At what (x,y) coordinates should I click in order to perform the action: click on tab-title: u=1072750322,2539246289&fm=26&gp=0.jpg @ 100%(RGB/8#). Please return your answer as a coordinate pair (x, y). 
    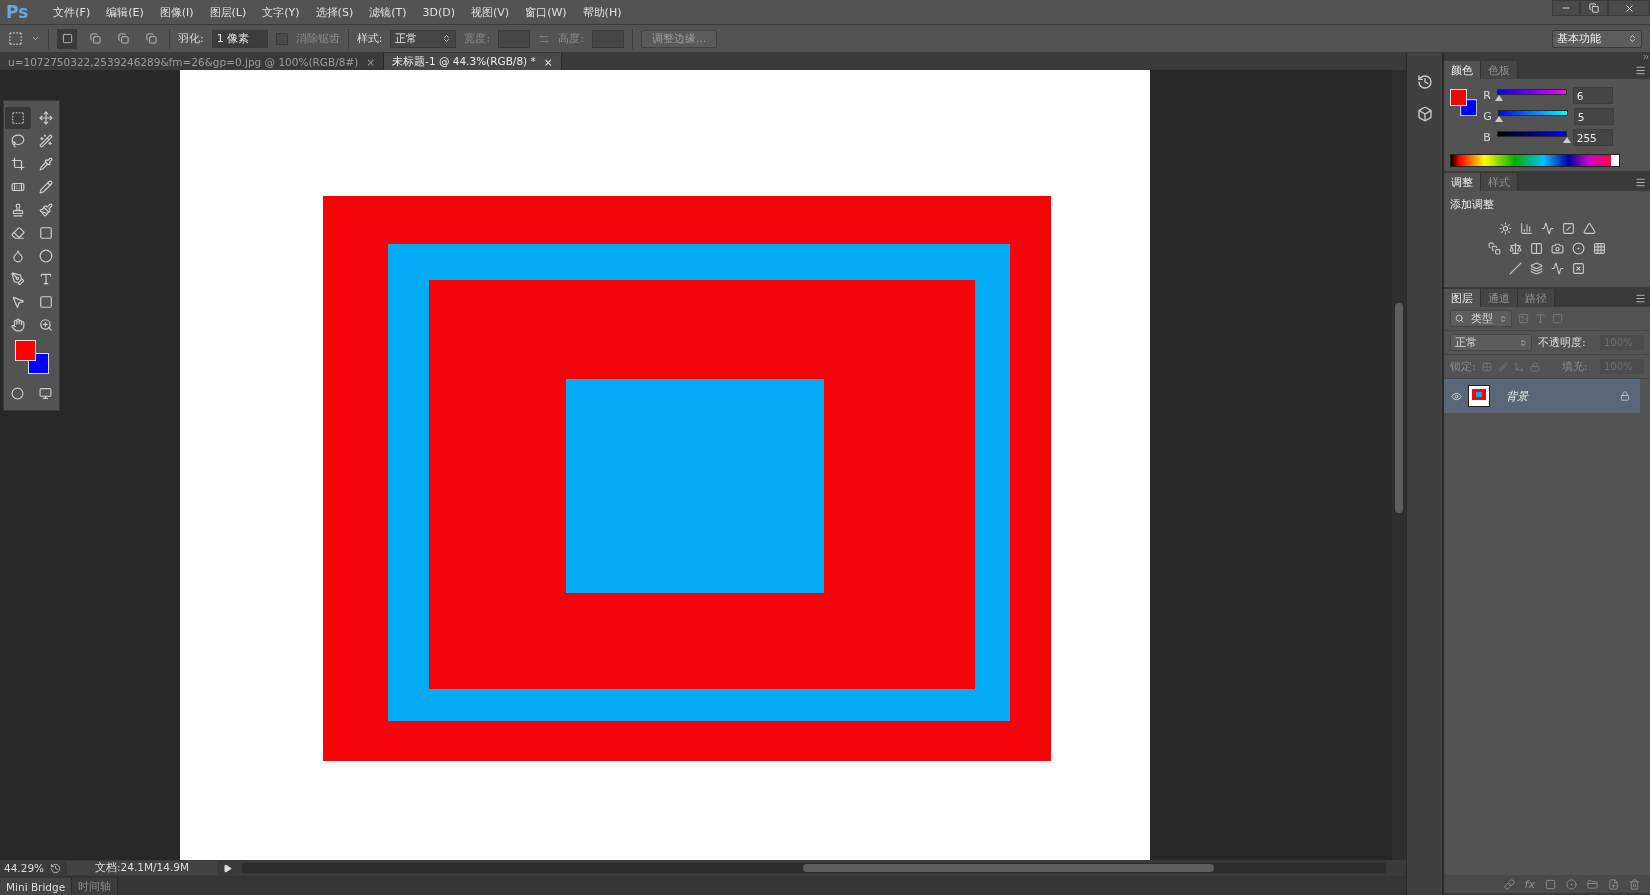
    Looking at the image, I should click on (183, 61).